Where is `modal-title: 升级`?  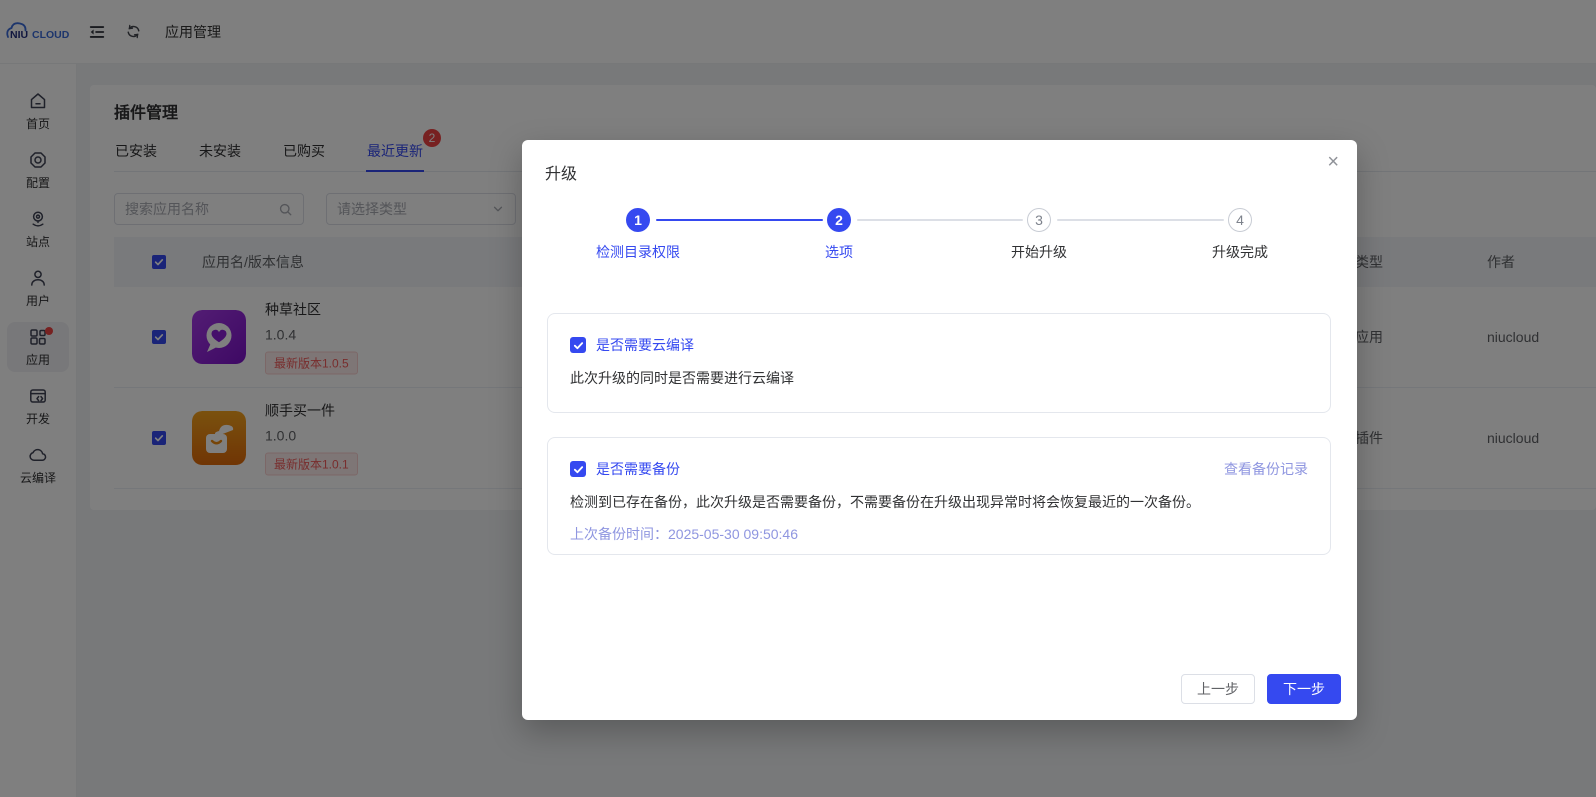
modal-title: 升级 is located at coordinates (561, 174).